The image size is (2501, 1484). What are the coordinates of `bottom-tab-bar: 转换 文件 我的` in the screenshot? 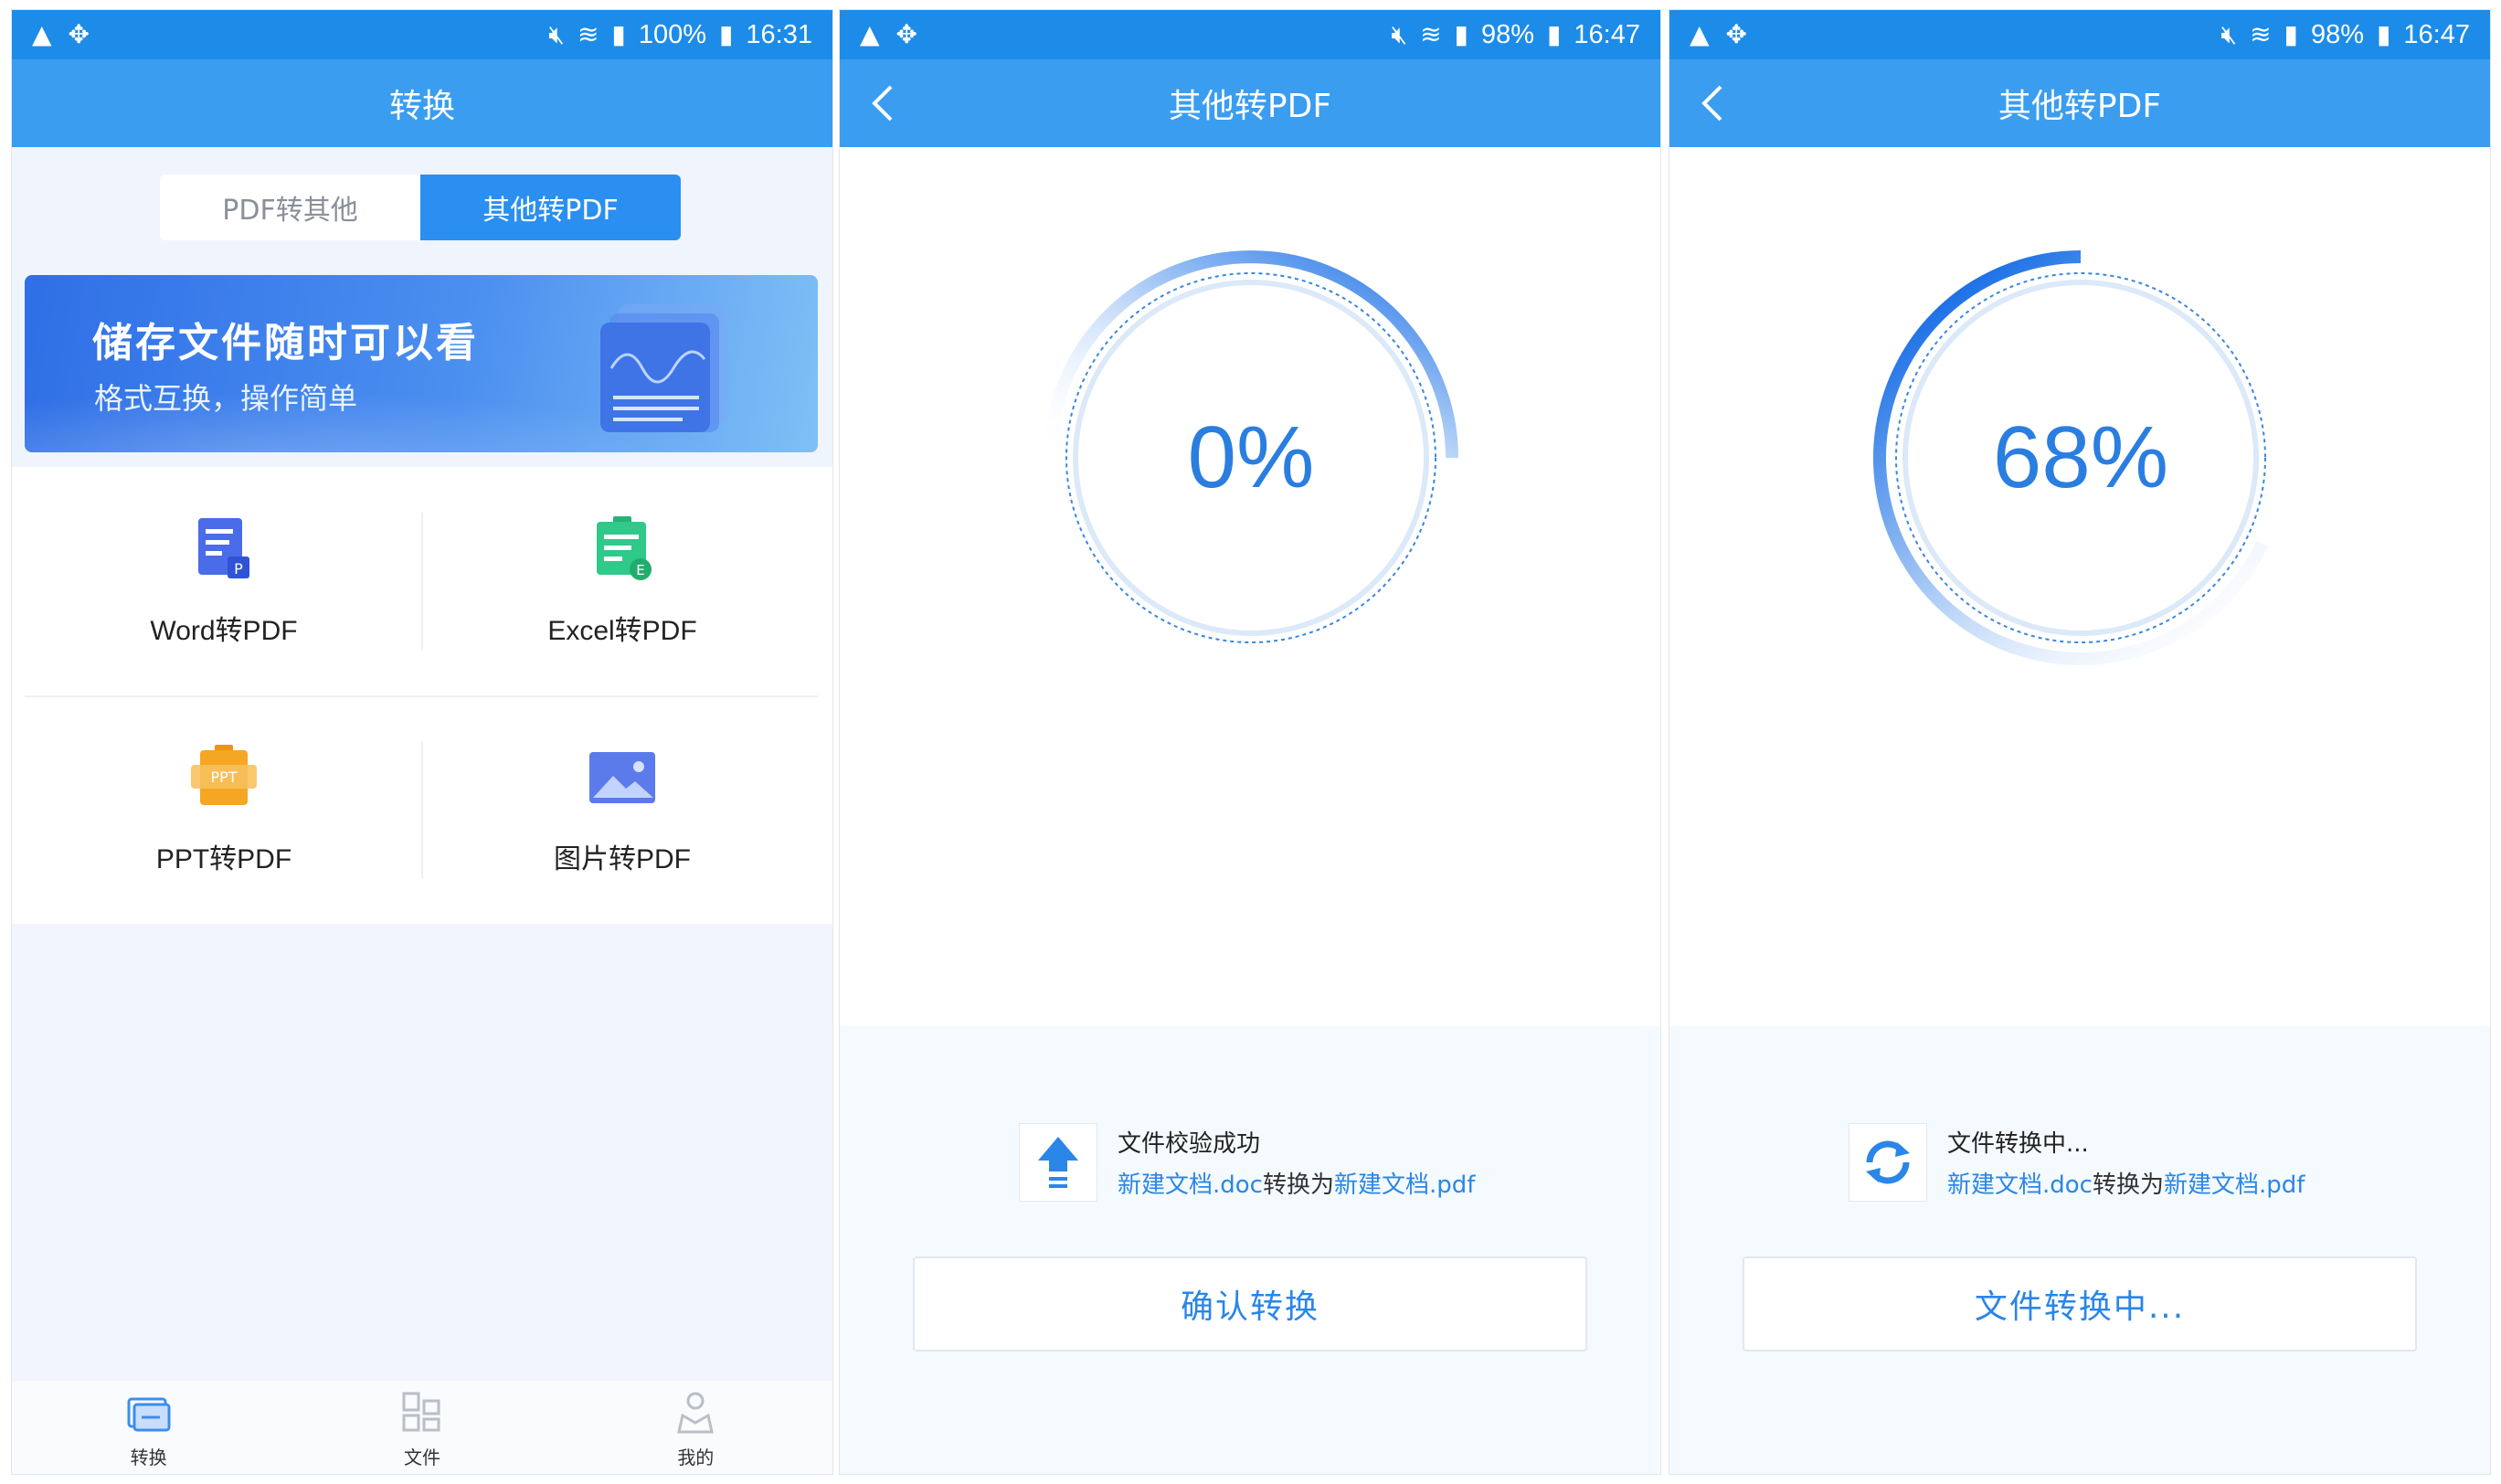 It's located at (422, 1427).